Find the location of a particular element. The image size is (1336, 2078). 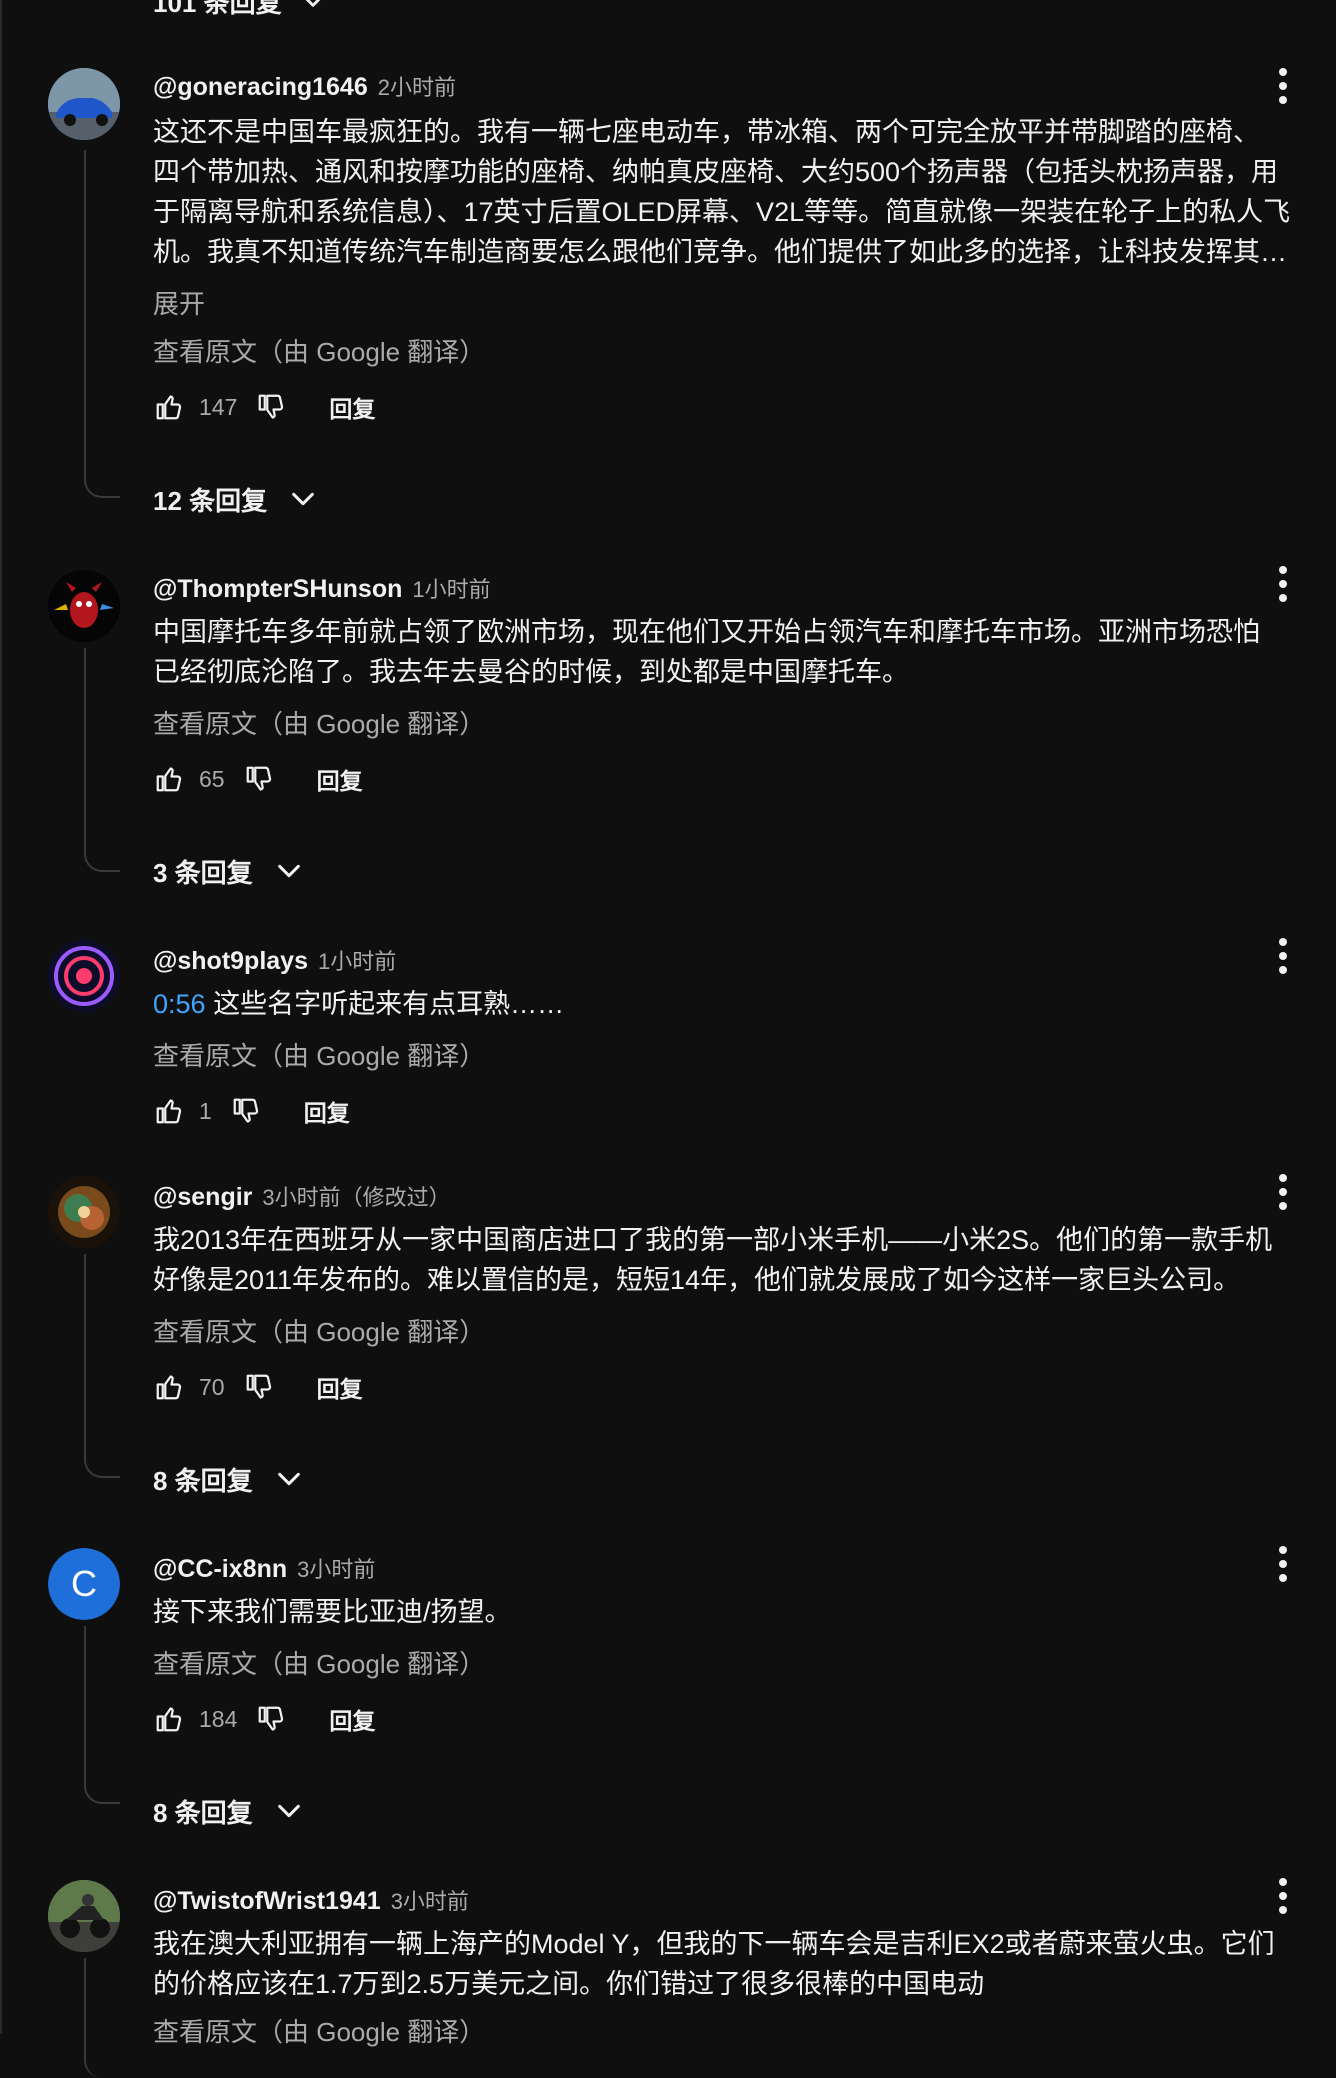

like-count: 184 is located at coordinates (218, 1718).